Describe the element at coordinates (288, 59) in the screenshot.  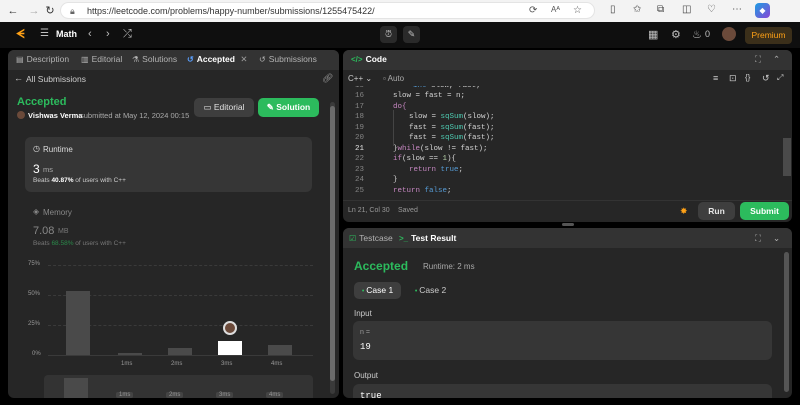
I see `tab-submissions: ↺ Submissions` at that location.